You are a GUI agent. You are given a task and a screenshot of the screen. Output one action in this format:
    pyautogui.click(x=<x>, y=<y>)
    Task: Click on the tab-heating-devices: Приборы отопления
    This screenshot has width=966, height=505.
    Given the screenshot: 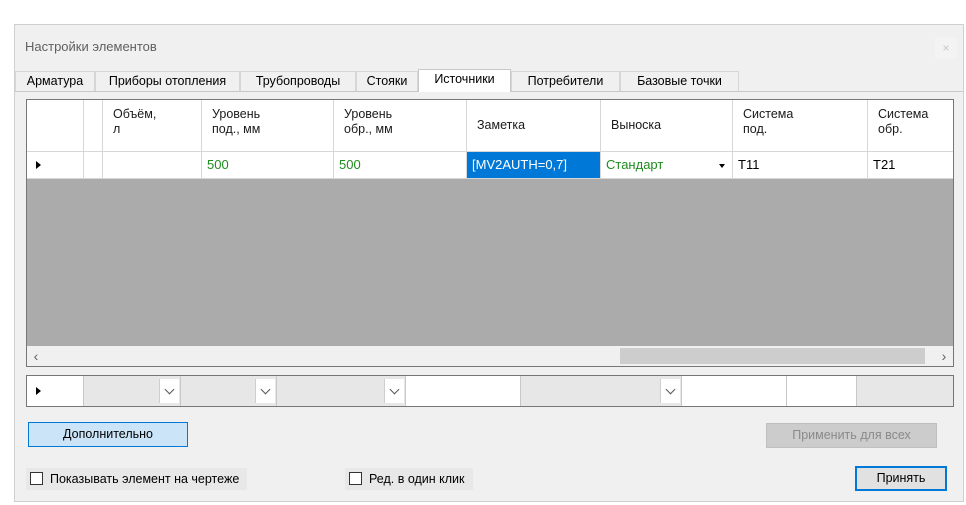 What is the action you would take?
    pyautogui.click(x=167, y=81)
    